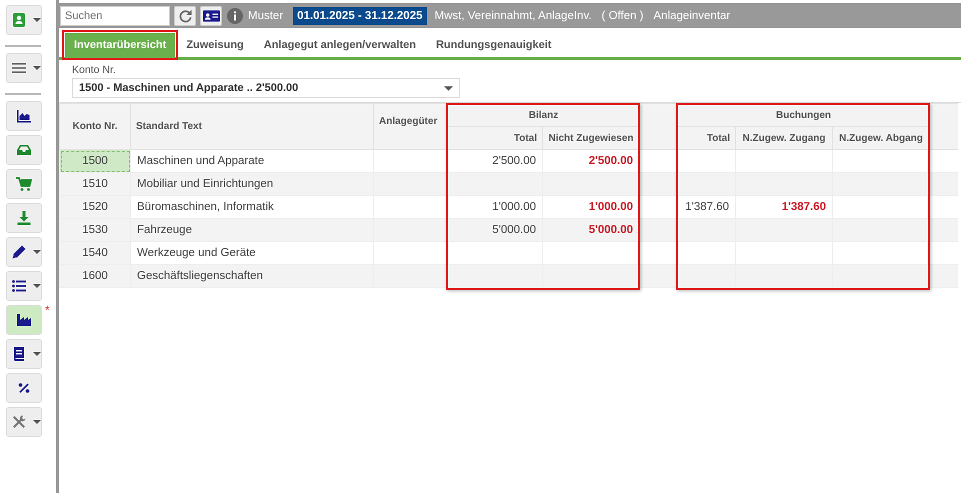  What do you see at coordinates (19, 286) in the screenshot?
I see `list-icon` at bounding box center [19, 286].